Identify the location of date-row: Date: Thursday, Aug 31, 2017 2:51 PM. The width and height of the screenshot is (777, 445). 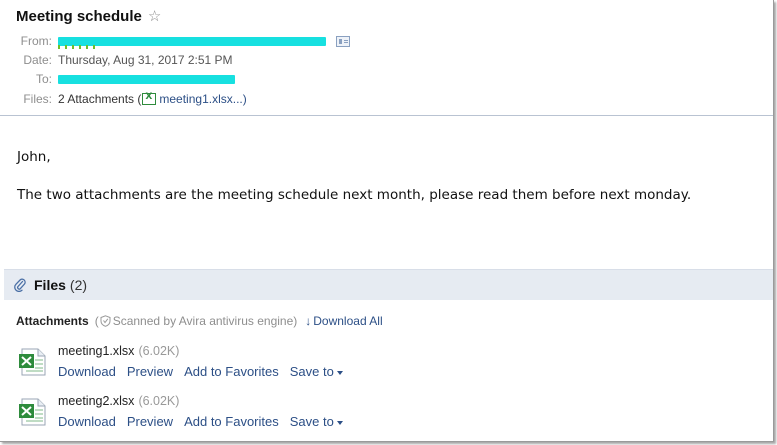
(116, 60).